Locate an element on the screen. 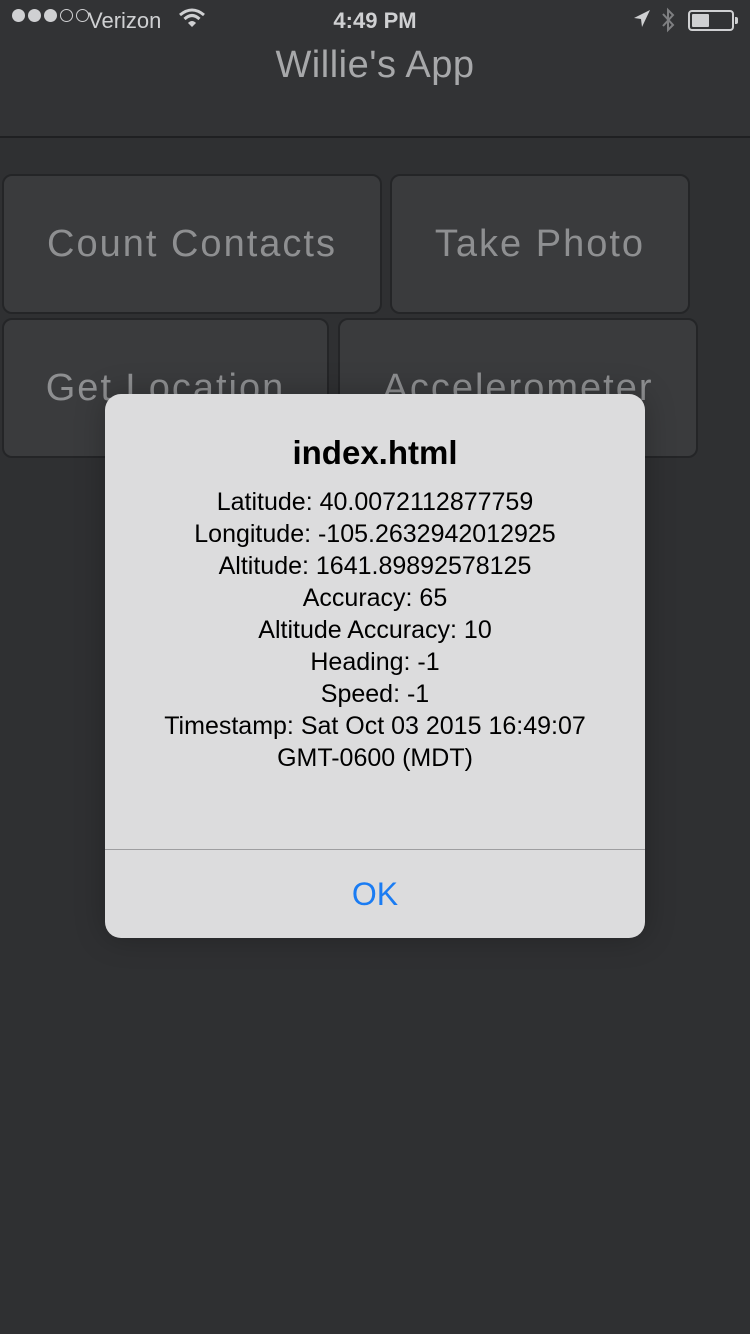 The image size is (750, 1334). altitude-accuracy-line: Altitude Accuracy: 10 is located at coordinates (375, 630).